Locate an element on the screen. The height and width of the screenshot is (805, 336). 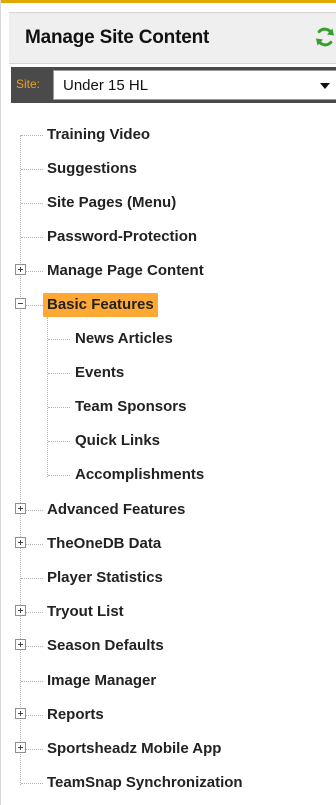
tree-item-label: Player Statistics is located at coordinates (105, 578).